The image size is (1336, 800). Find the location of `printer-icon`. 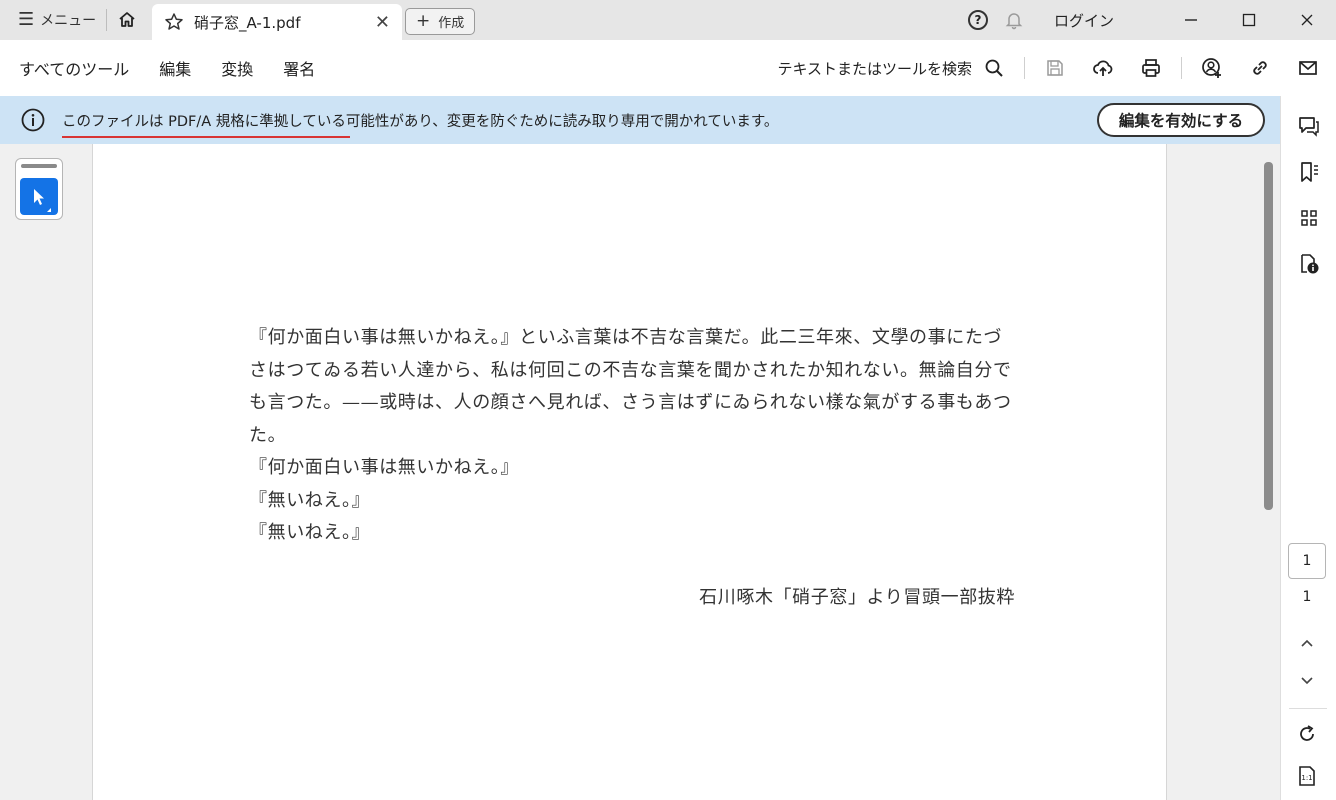

printer-icon is located at coordinates (1151, 68).